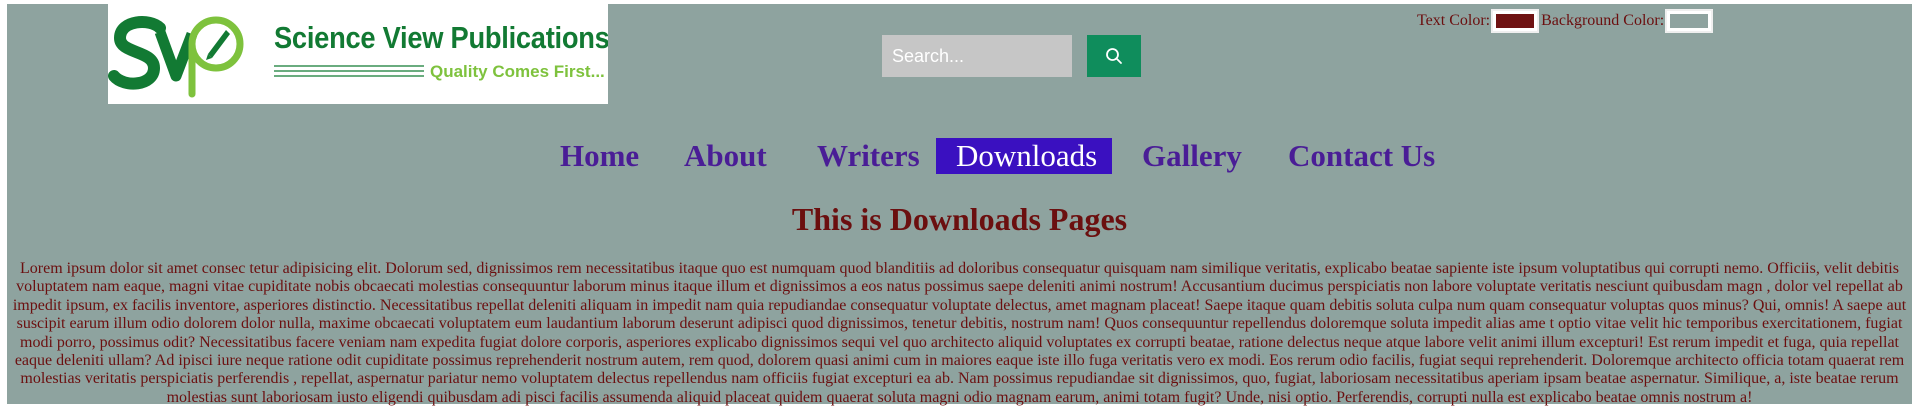 Image resolution: width=1919 pixels, height=407 pixels. Describe the element at coordinates (1603, 20) in the screenshot. I see `background-color-label: Background Color:` at that location.